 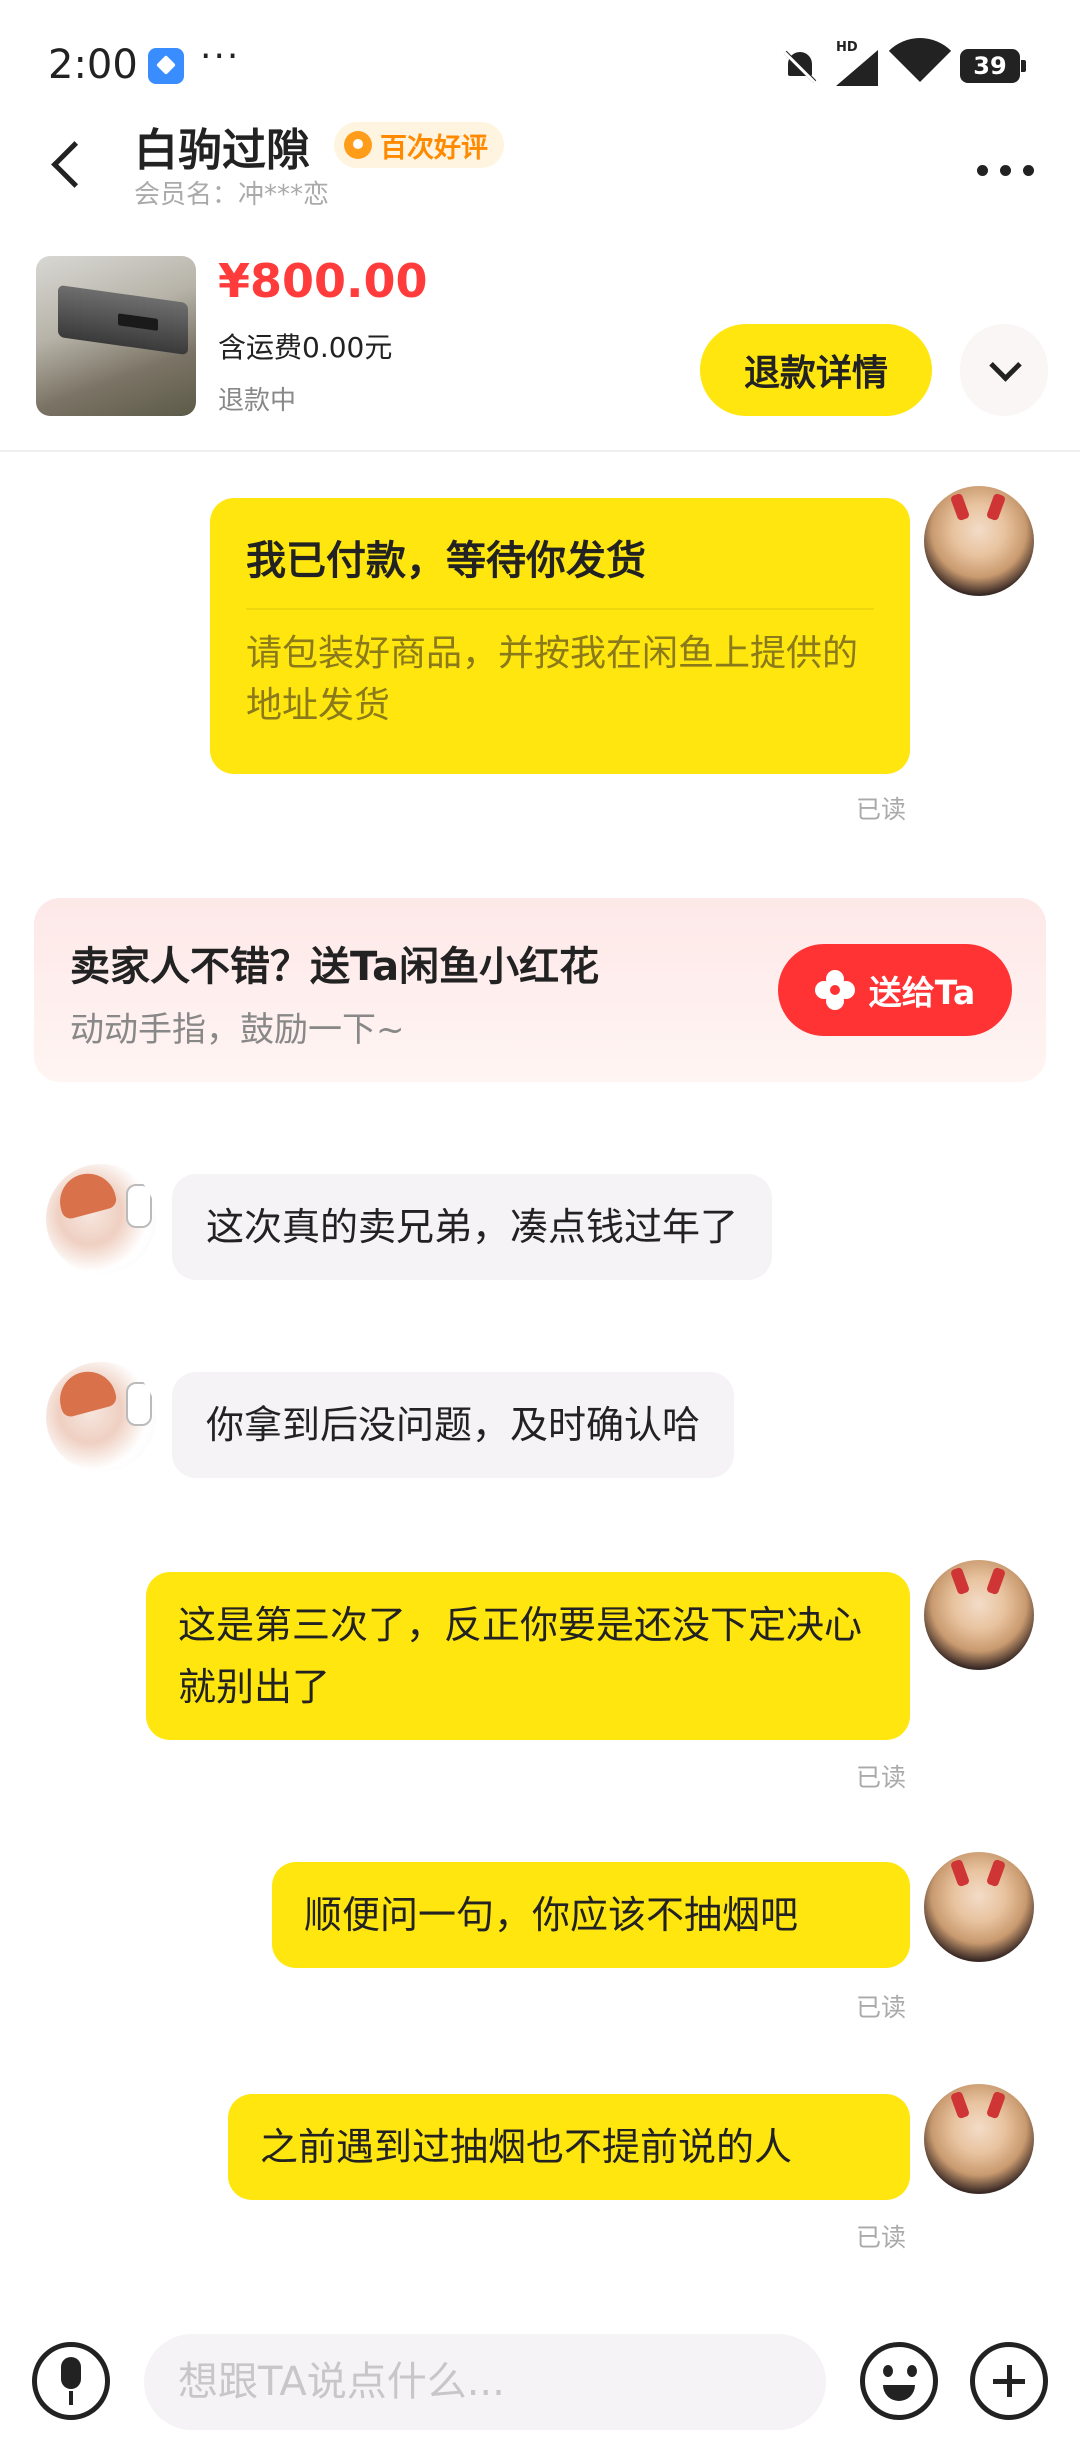 I want to click on review-badge: 百次好评, so click(x=419, y=145).